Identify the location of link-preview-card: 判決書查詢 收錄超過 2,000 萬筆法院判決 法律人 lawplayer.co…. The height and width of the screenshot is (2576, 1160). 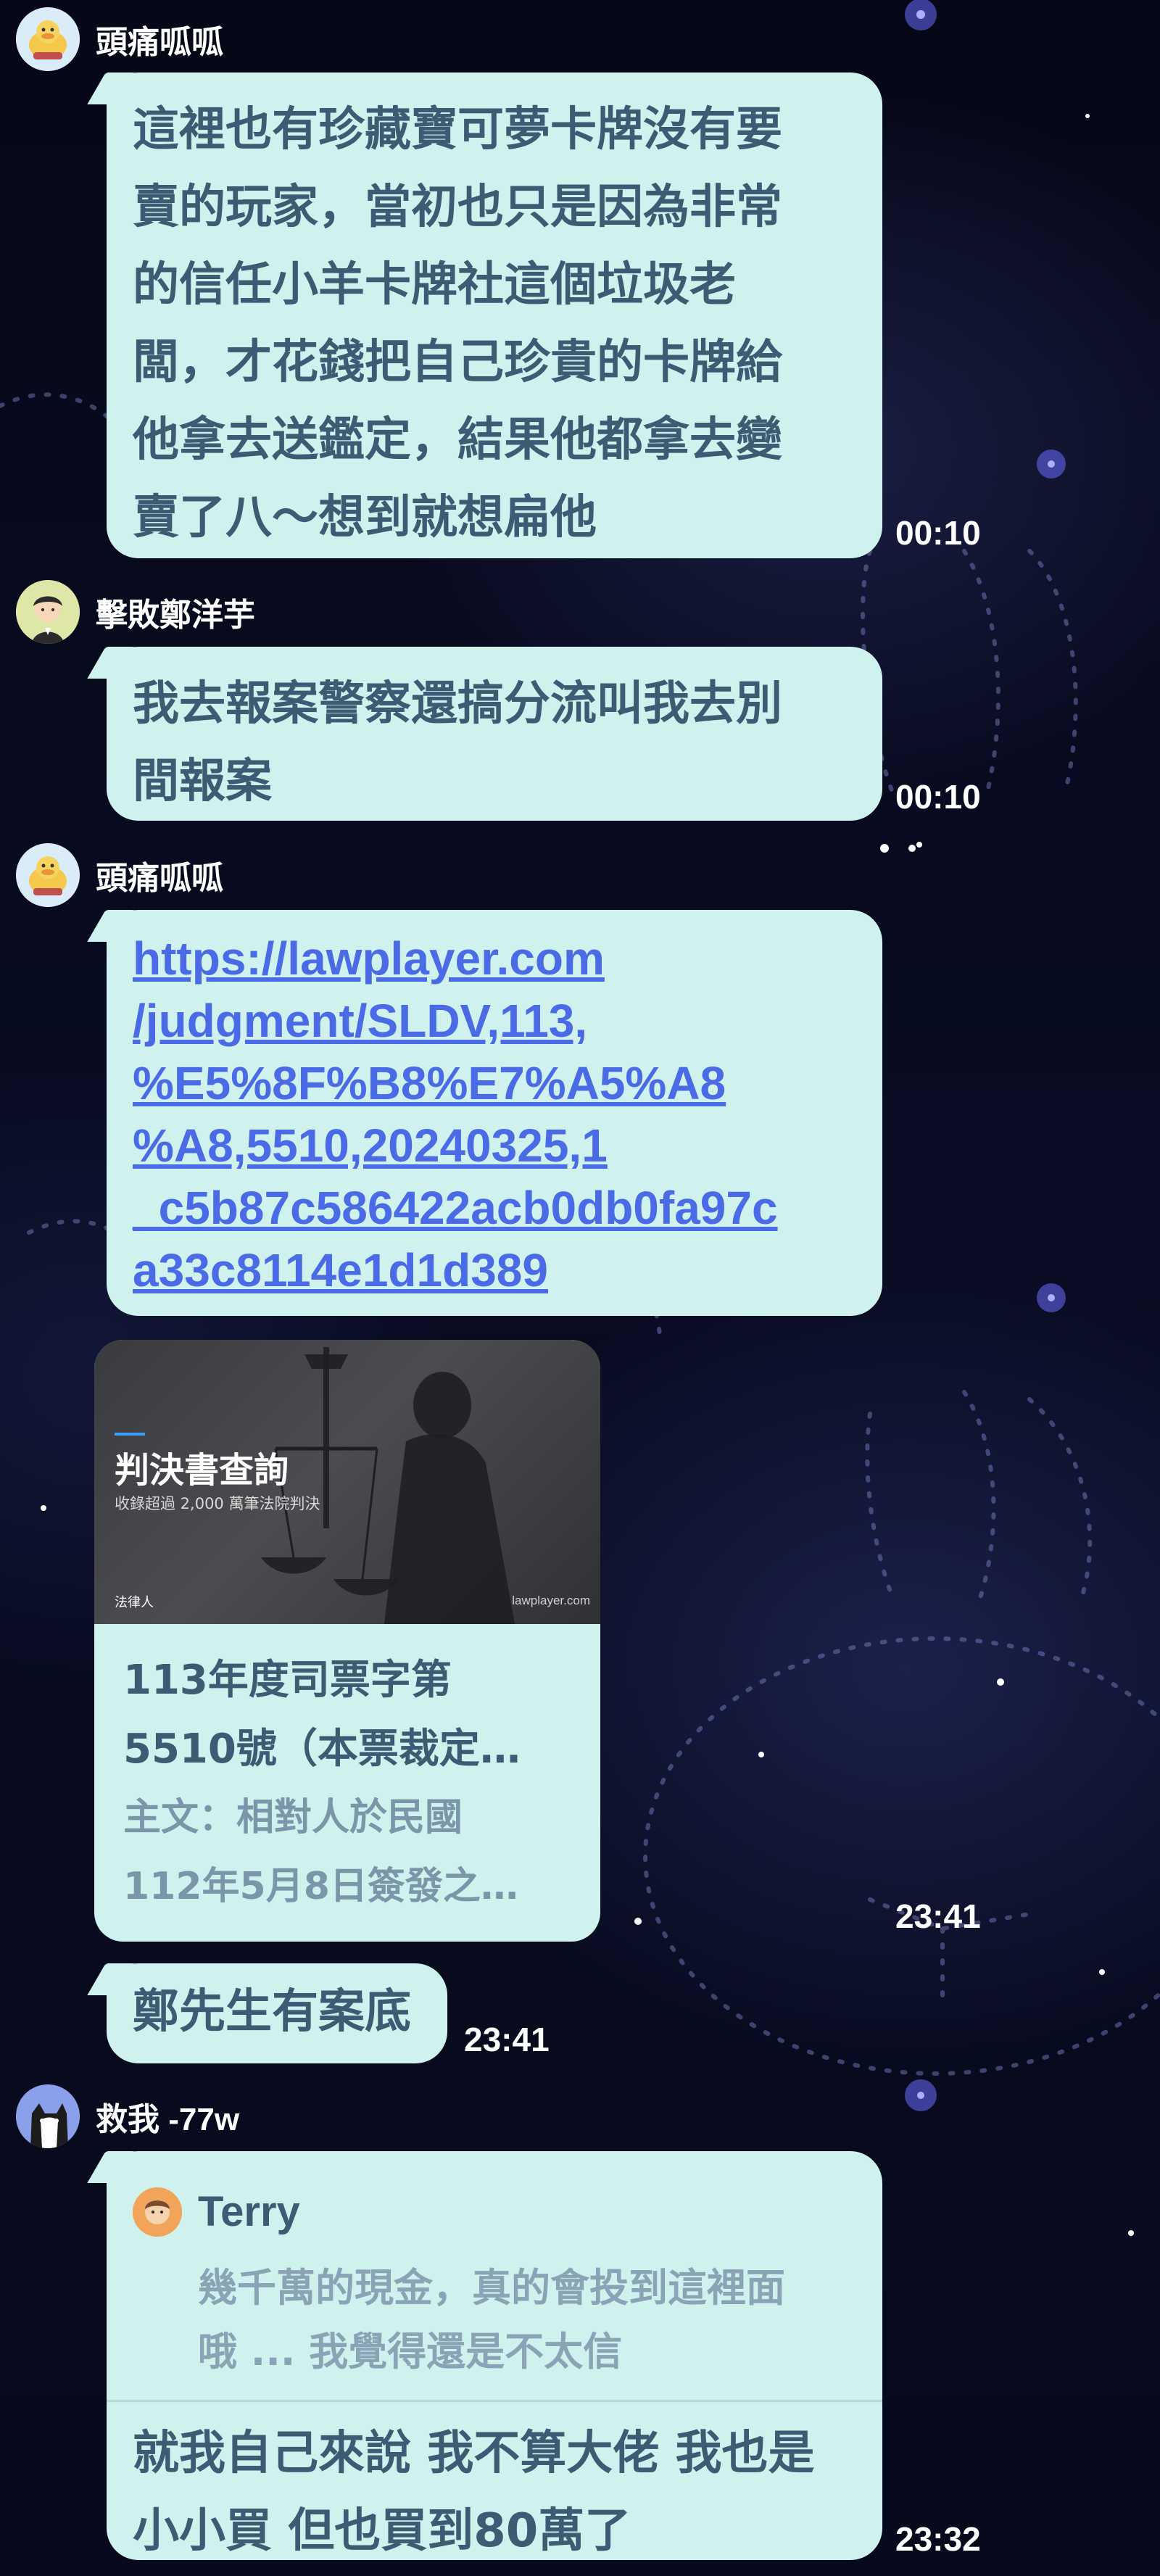
(347, 1641).